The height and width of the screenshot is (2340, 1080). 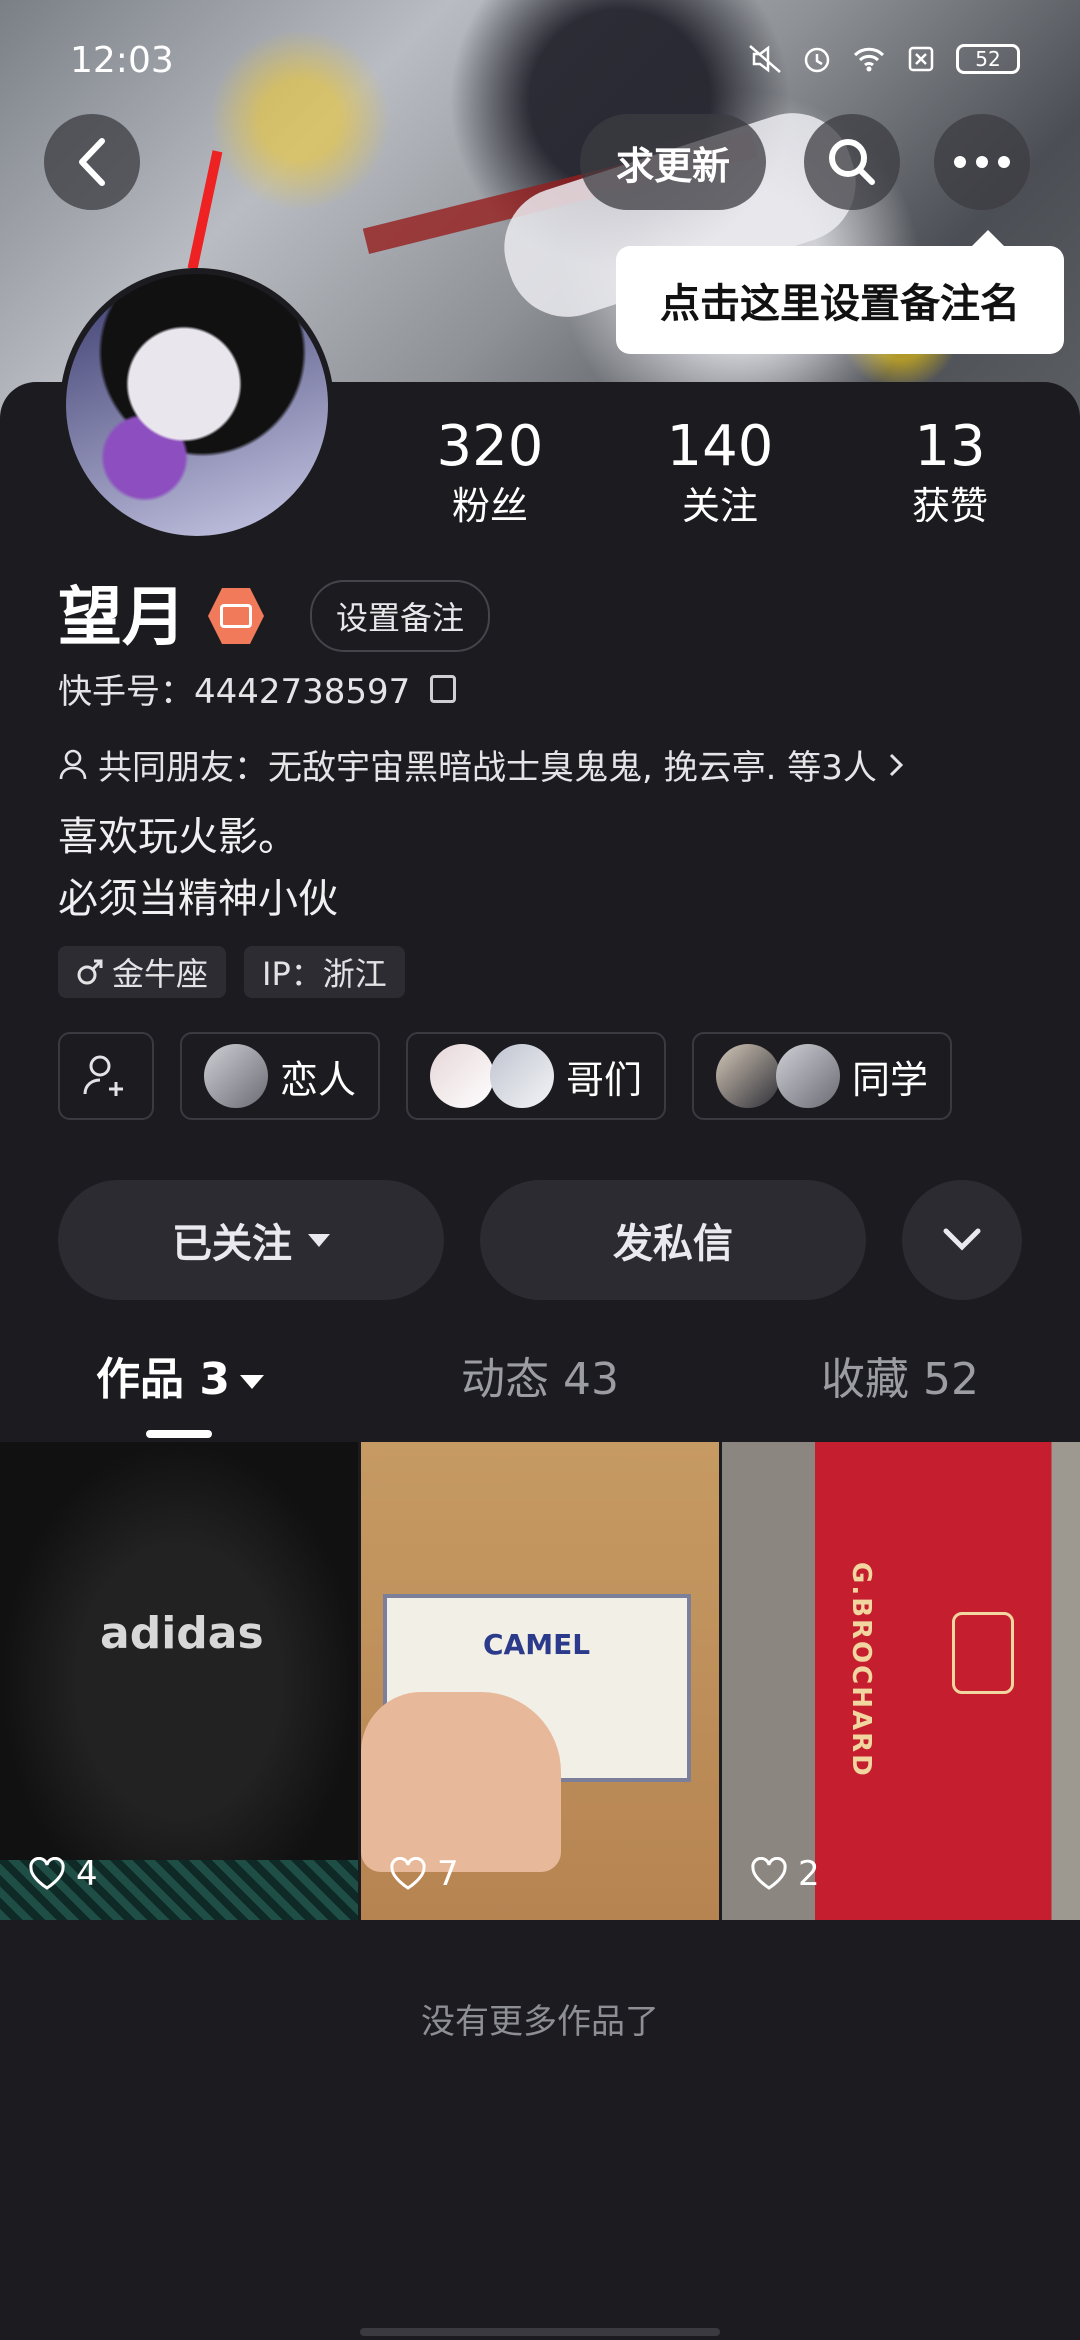 I want to click on friend-groups: 恋人 哥们 同学, so click(x=505, y=1076).